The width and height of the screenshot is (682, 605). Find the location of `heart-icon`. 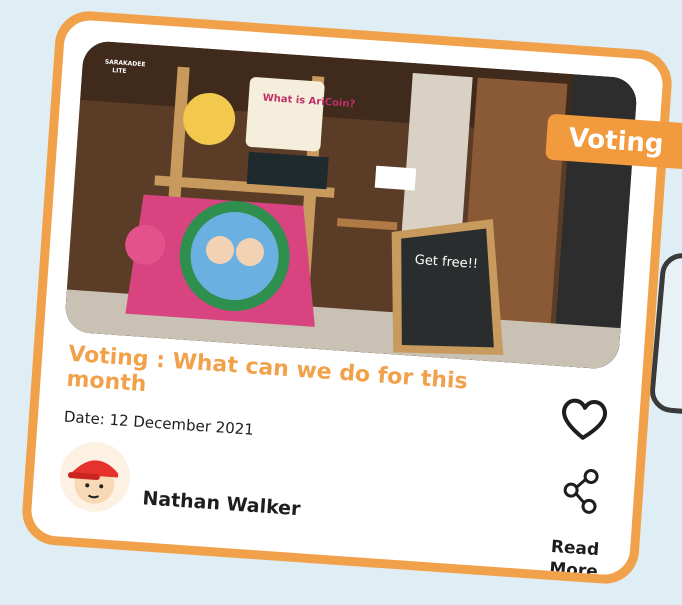

heart-icon is located at coordinates (584, 418).